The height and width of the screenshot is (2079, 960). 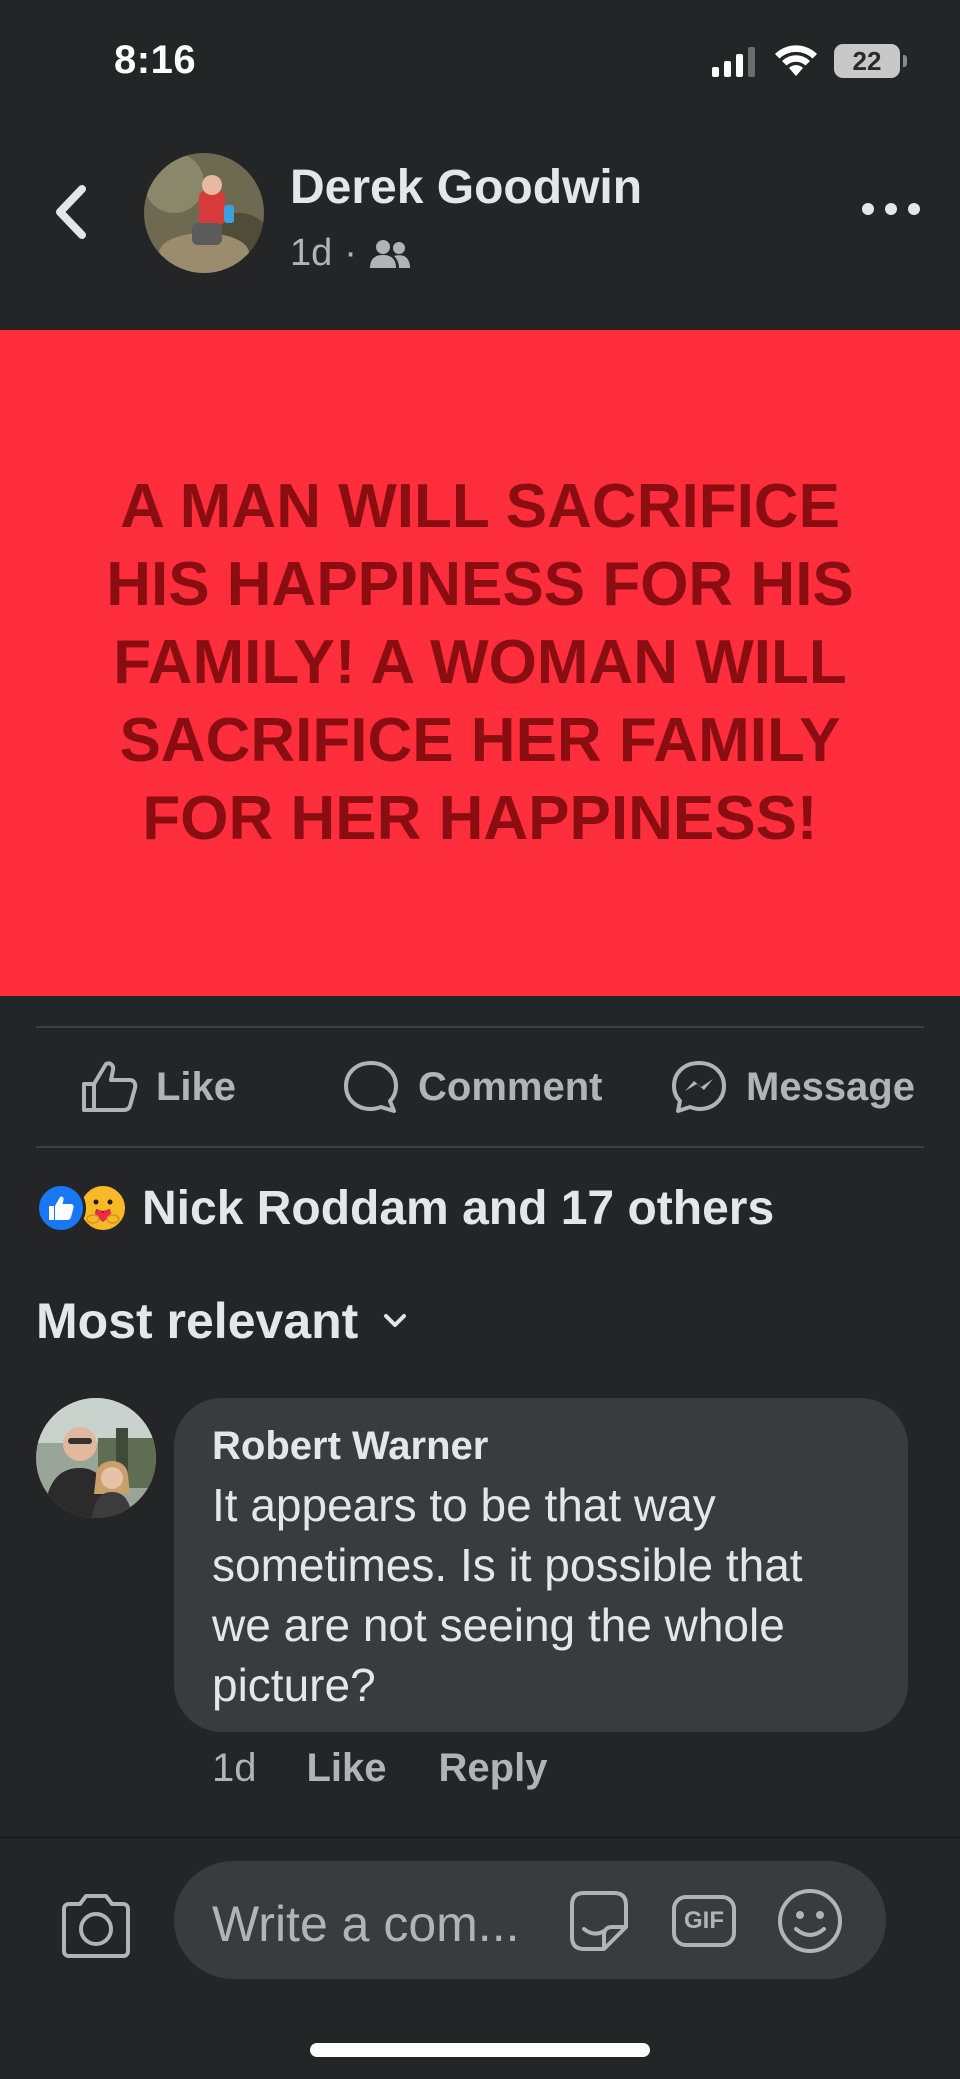 What do you see at coordinates (480, 1147) in the screenshot?
I see `divider` at bounding box center [480, 1147].